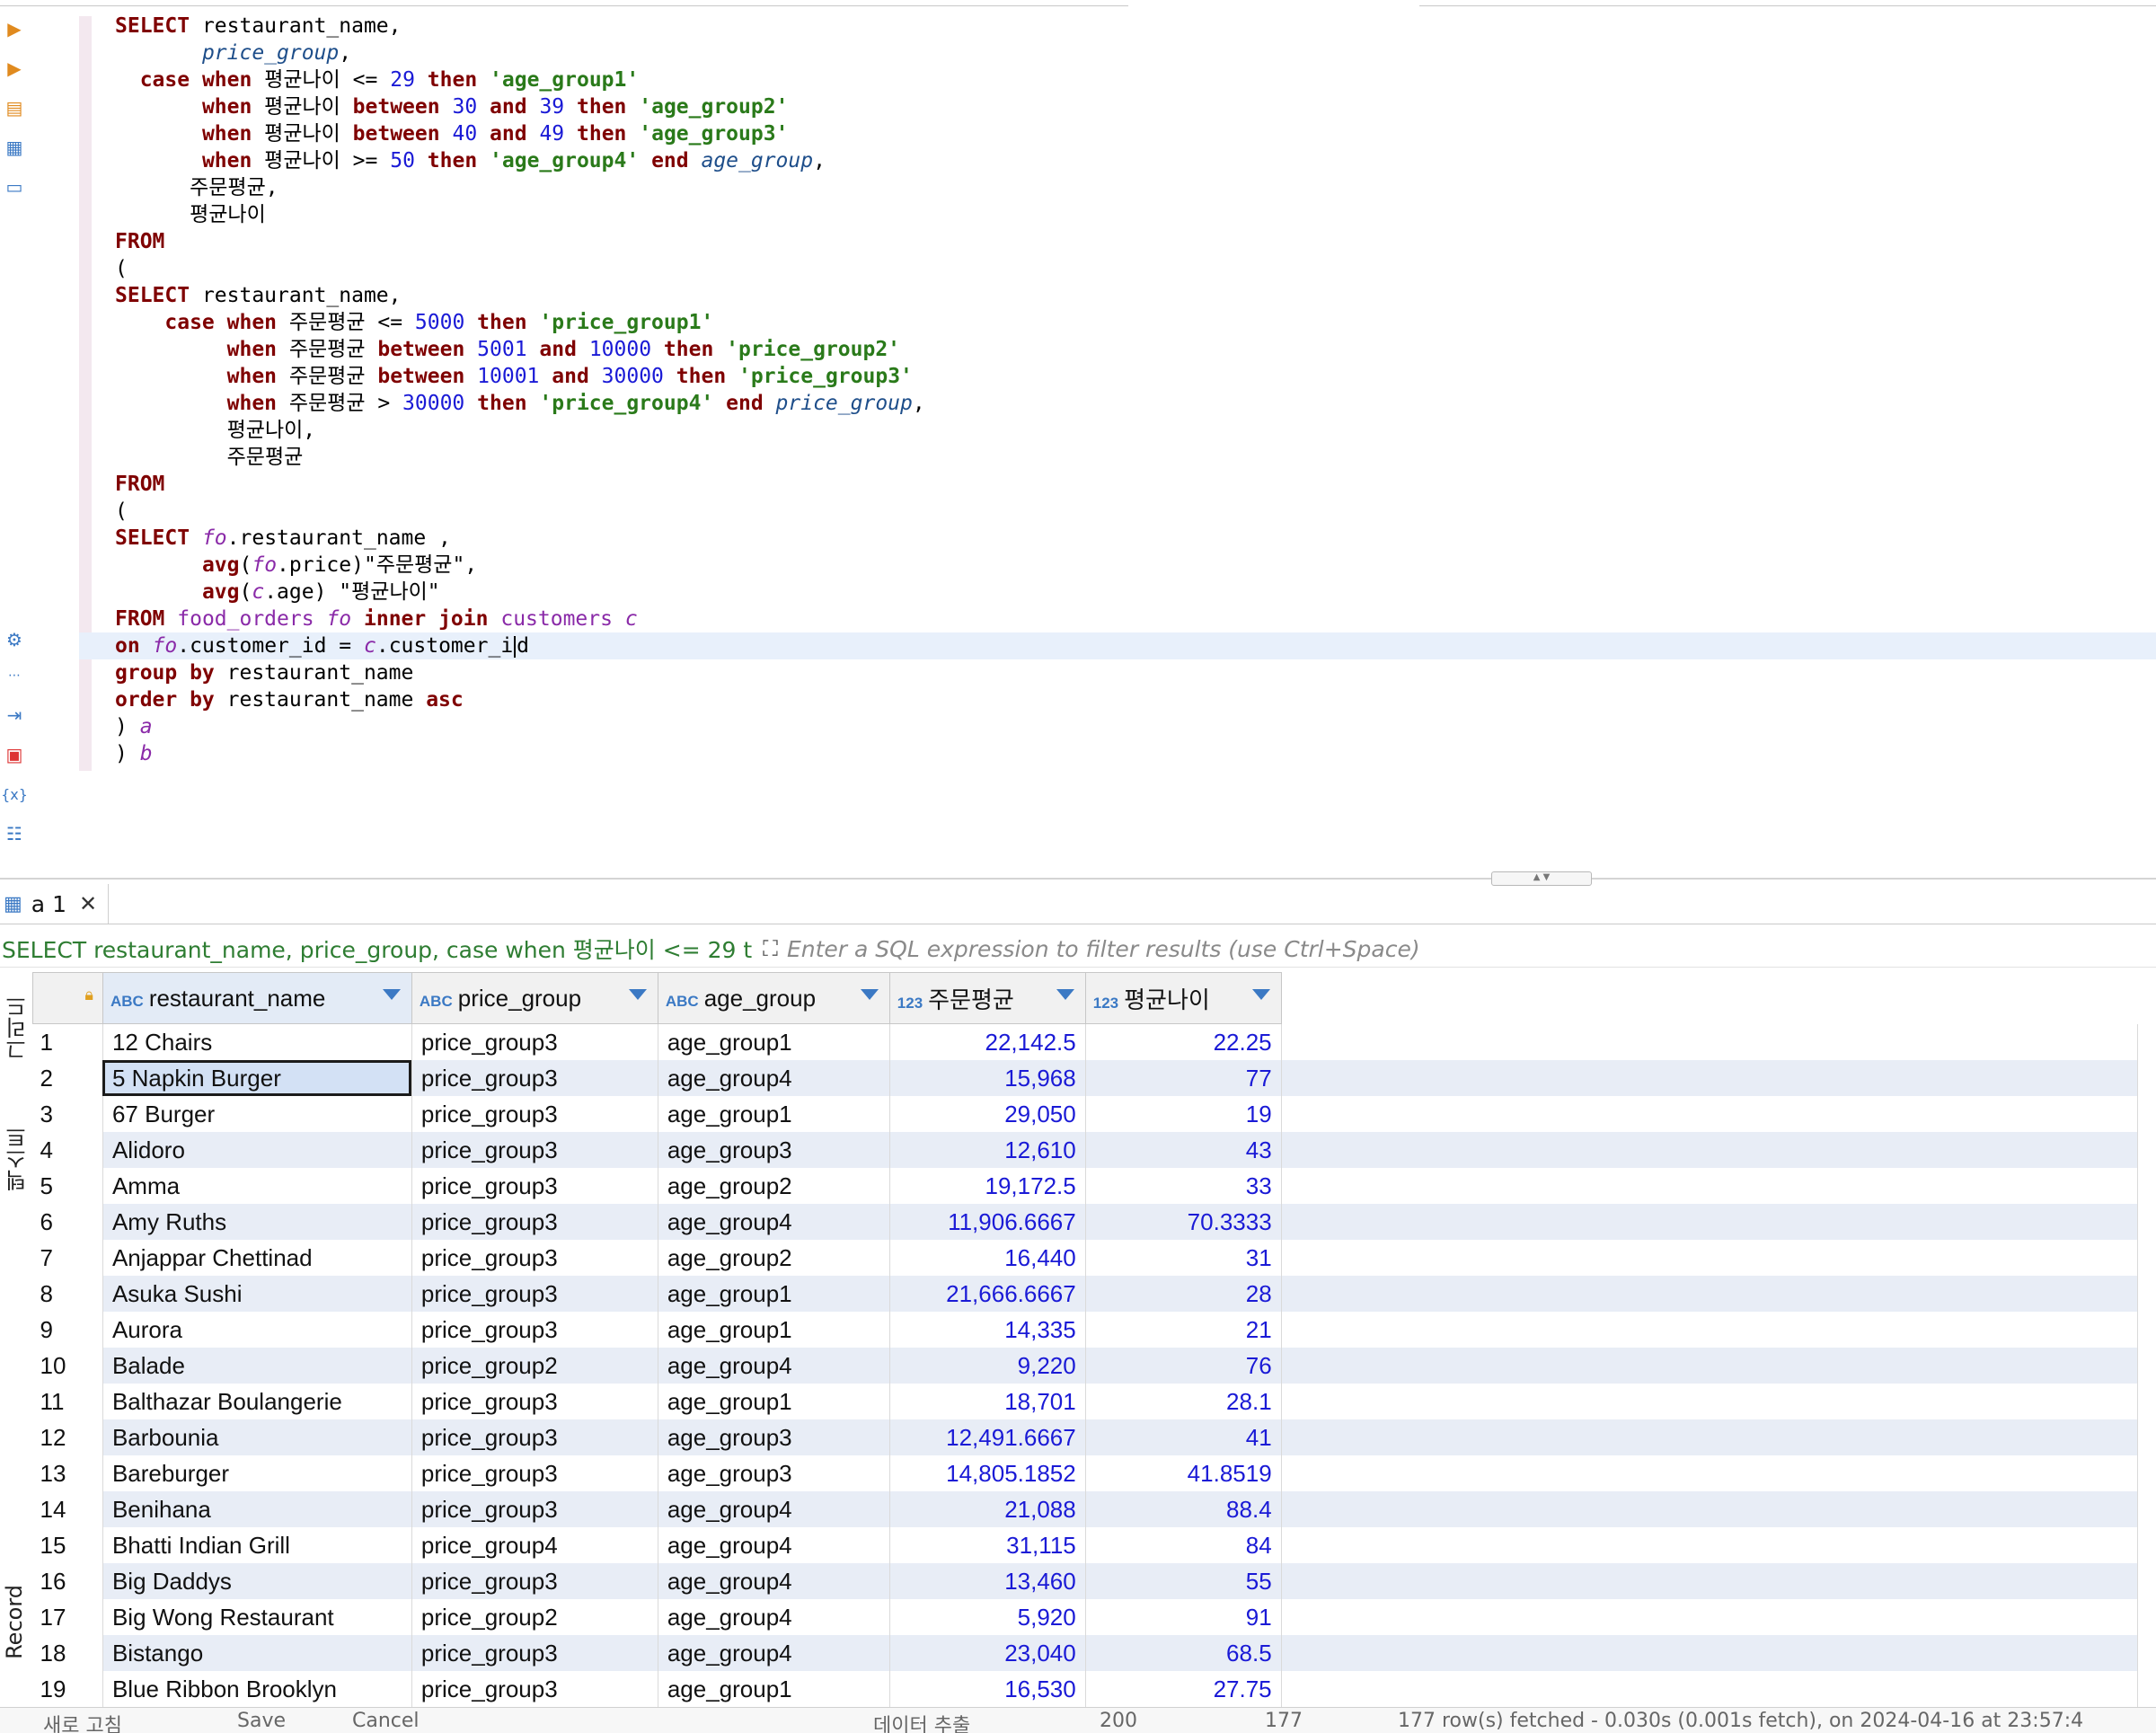  Describe the element at coordinates (257, 1150) in the screenshot. I see `table-cell: Alidoro` at that location.